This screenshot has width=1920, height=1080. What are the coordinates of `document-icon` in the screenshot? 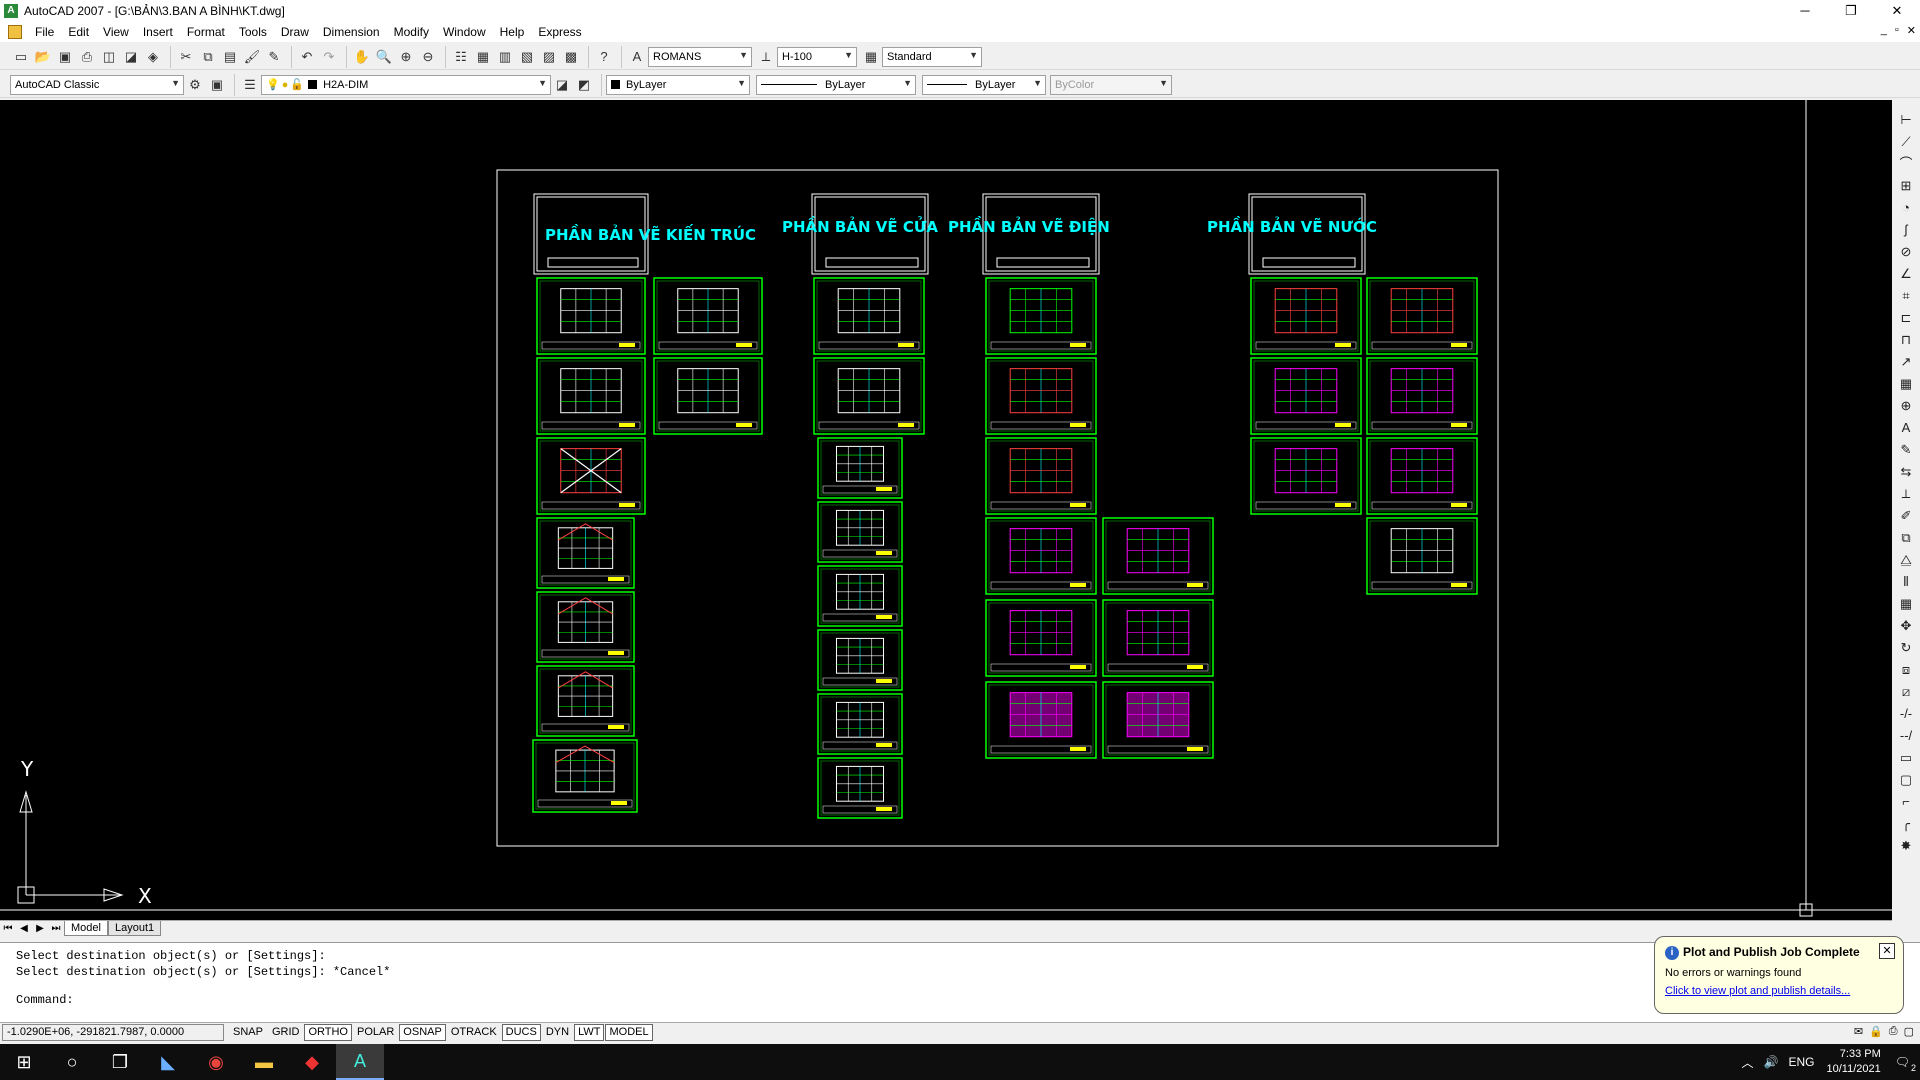 It's located at (15, 32).